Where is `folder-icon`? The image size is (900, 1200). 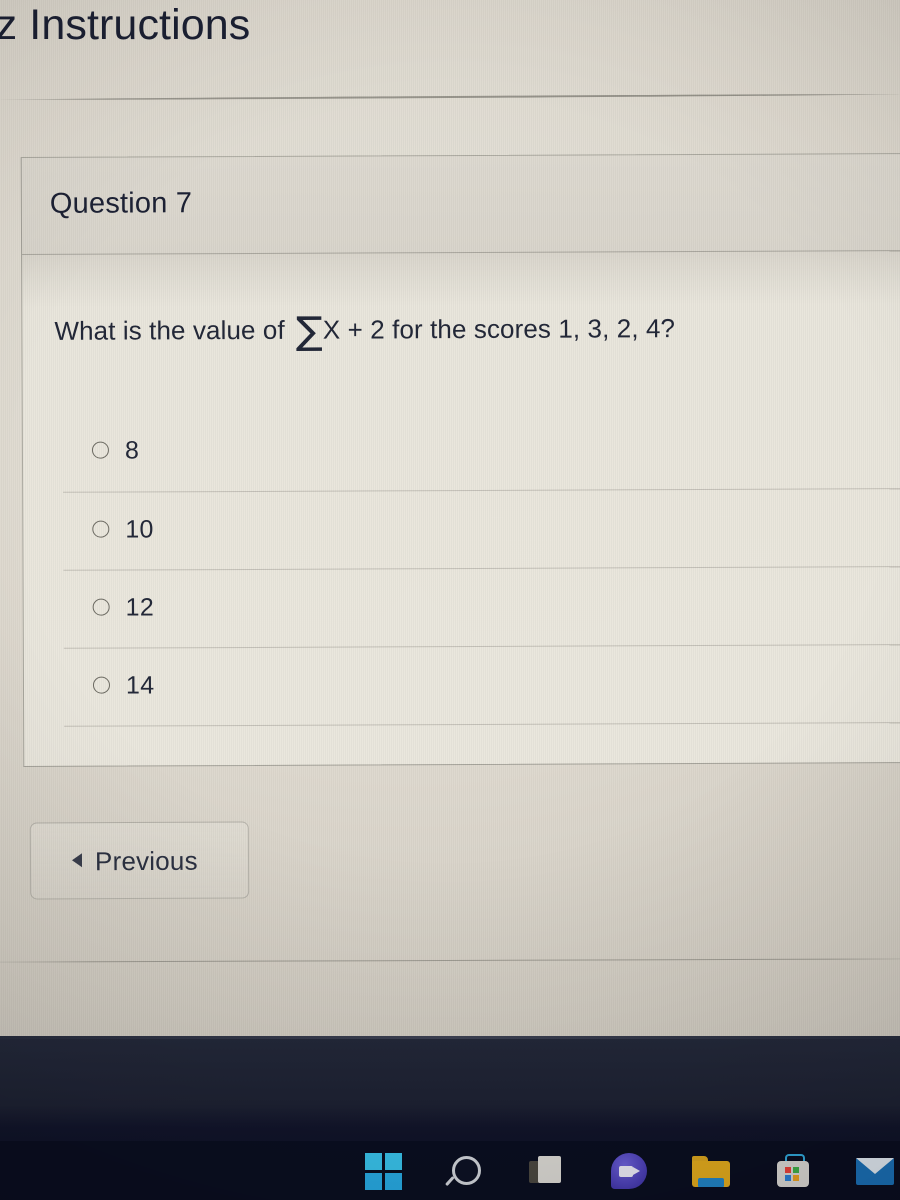
folder-icon is located at coordinates (711, 1171).